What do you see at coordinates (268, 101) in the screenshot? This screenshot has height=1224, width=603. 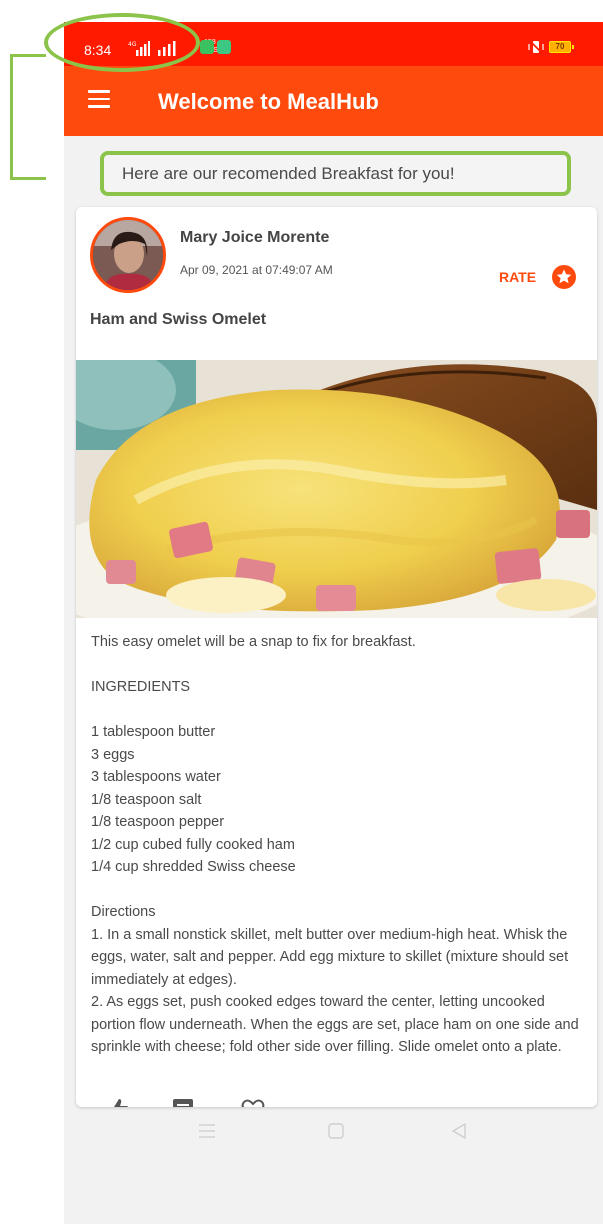 I see `app-title: Welcome to MealHub` at bounding box center [268, 101].